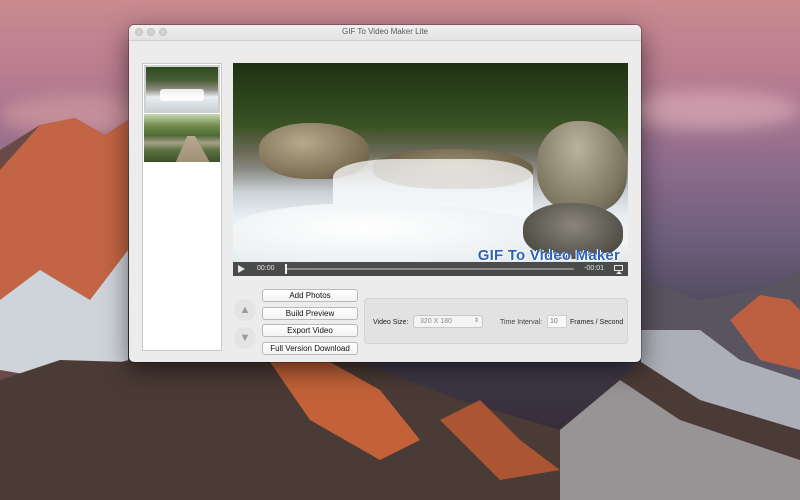  Describe the element at coordinates (245, 338) in the screenshot. I see `arrow-down-icon: ▼` at that location.